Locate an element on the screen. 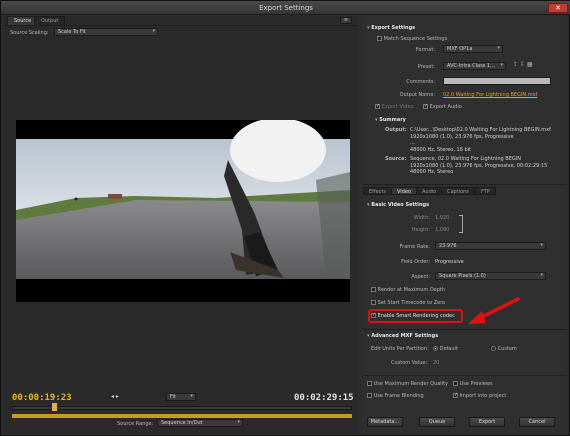 This screenshot has width=570, height=436. export-audio-checkbox is located at coordinates (425, 106).